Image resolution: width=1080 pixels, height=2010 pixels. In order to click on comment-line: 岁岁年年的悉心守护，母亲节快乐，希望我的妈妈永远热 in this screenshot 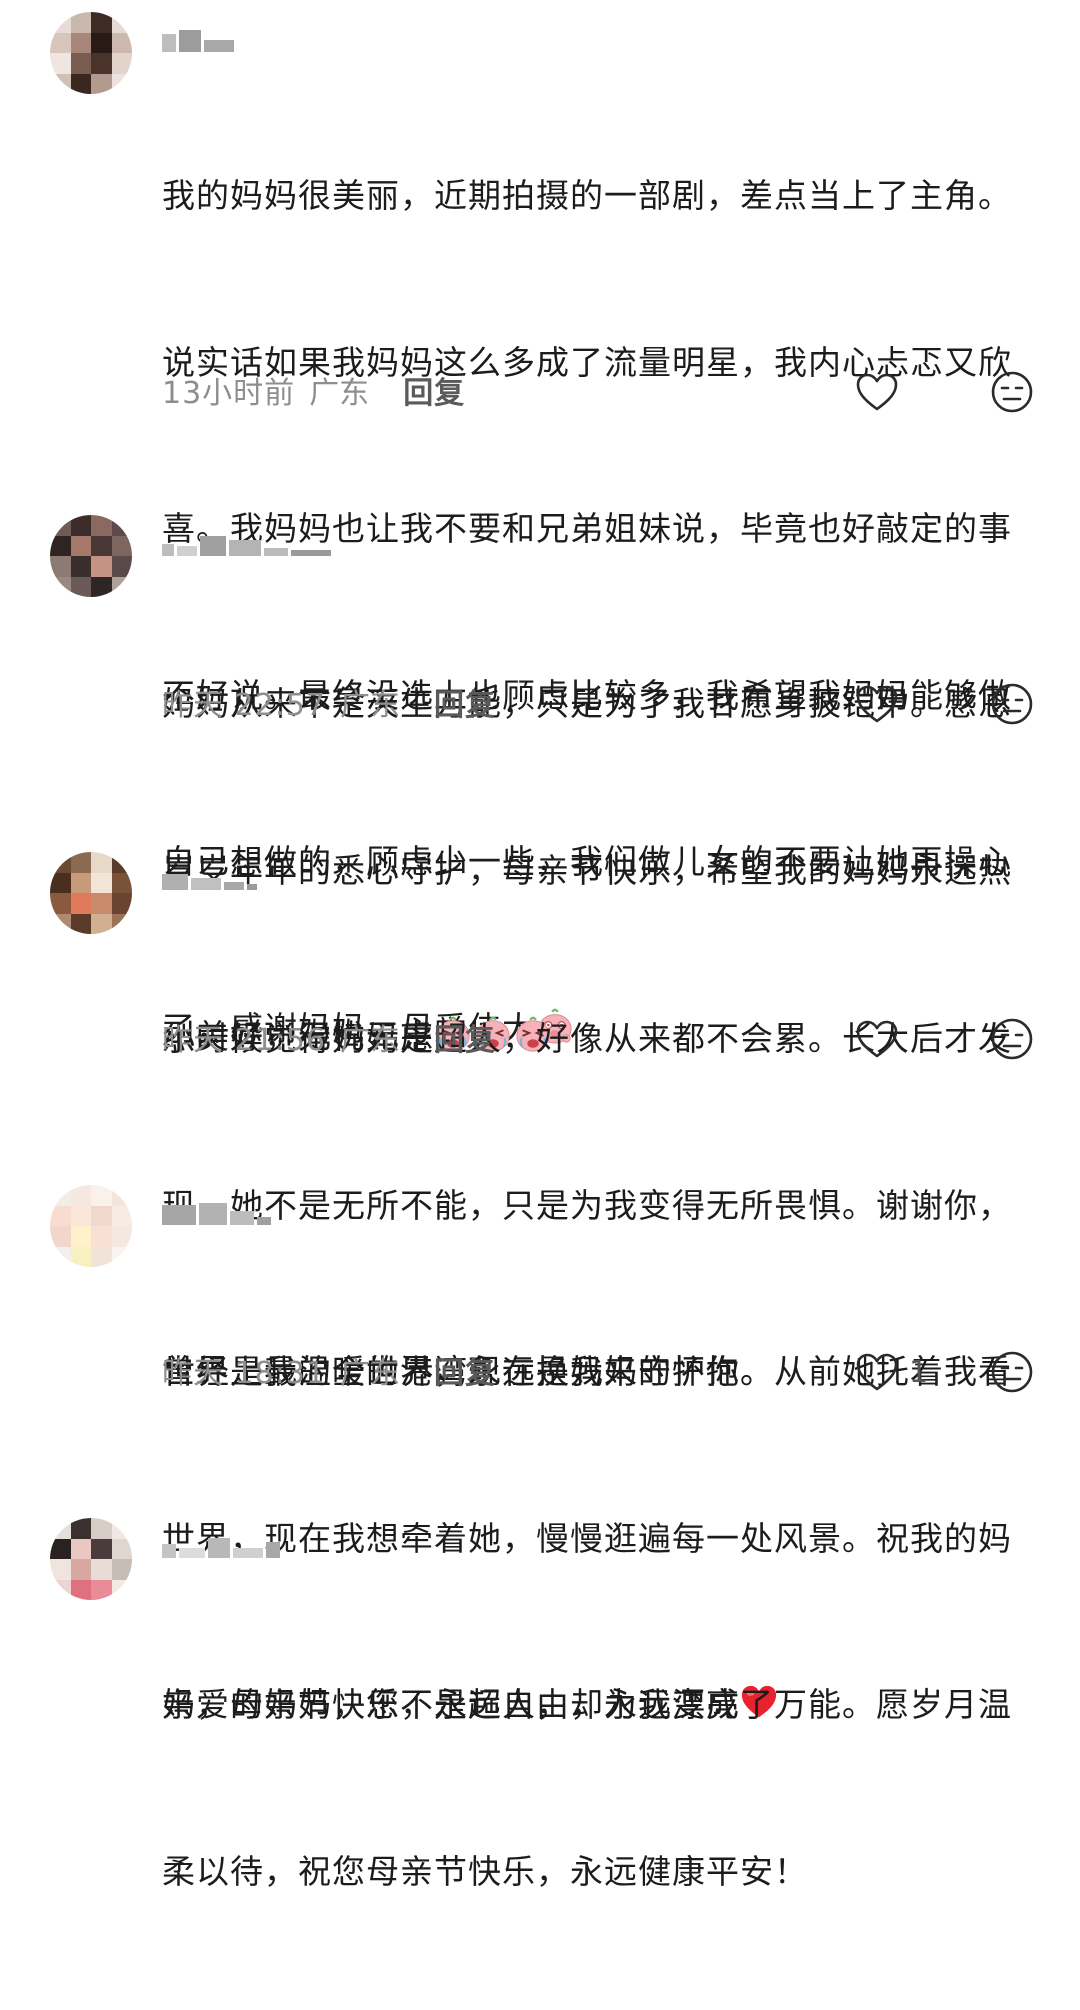, I will do `click(587, 870)`.